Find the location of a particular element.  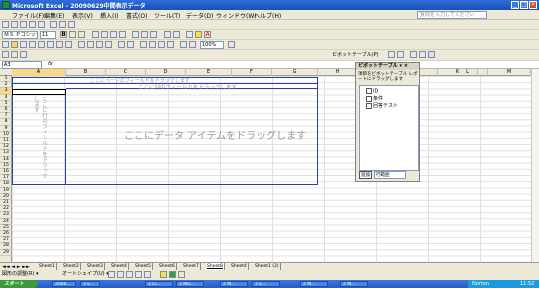

column-header: L is located at coordinates (468, 72).